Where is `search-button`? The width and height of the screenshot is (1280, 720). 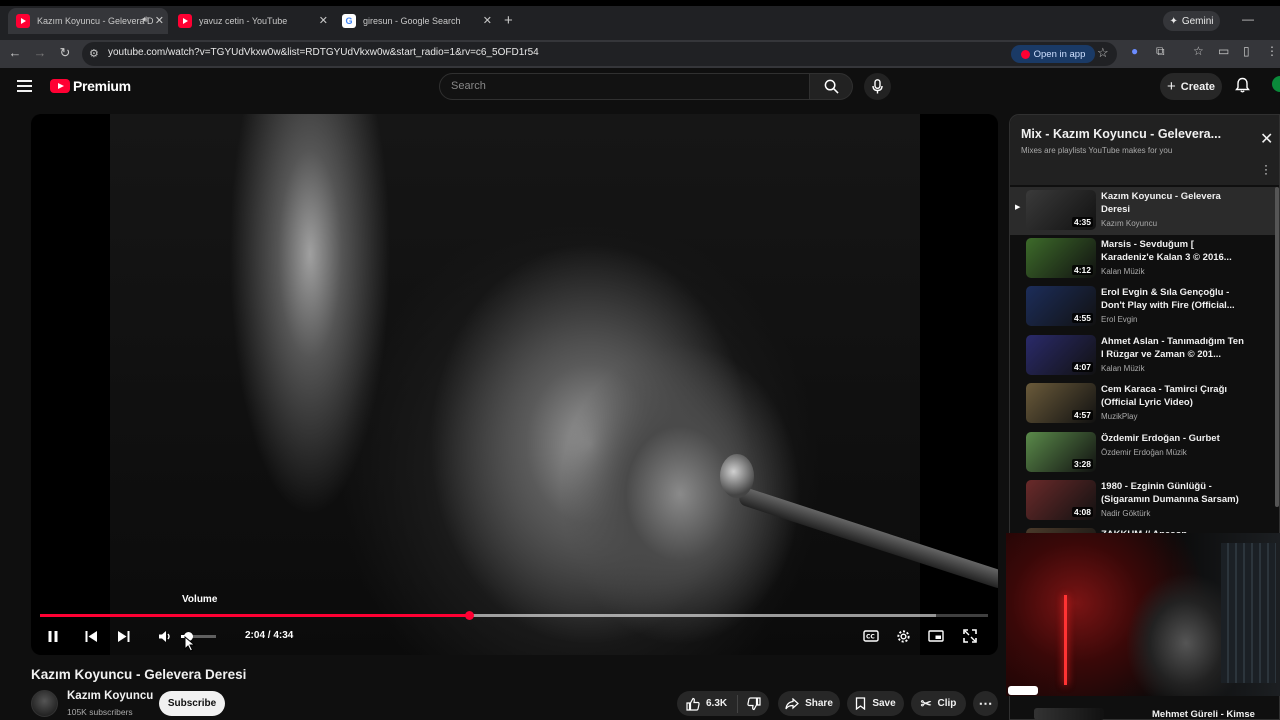 search-button is located at coordinates (831, 86).